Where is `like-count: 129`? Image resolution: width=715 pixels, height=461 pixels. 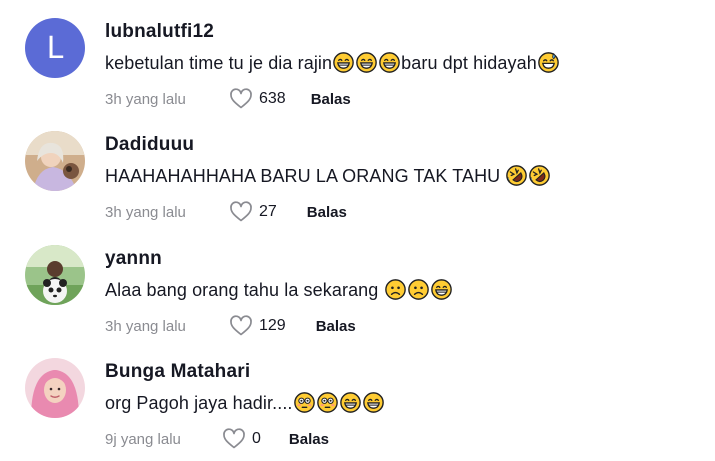
like-count: 129 is located at coordinates (272, 325).